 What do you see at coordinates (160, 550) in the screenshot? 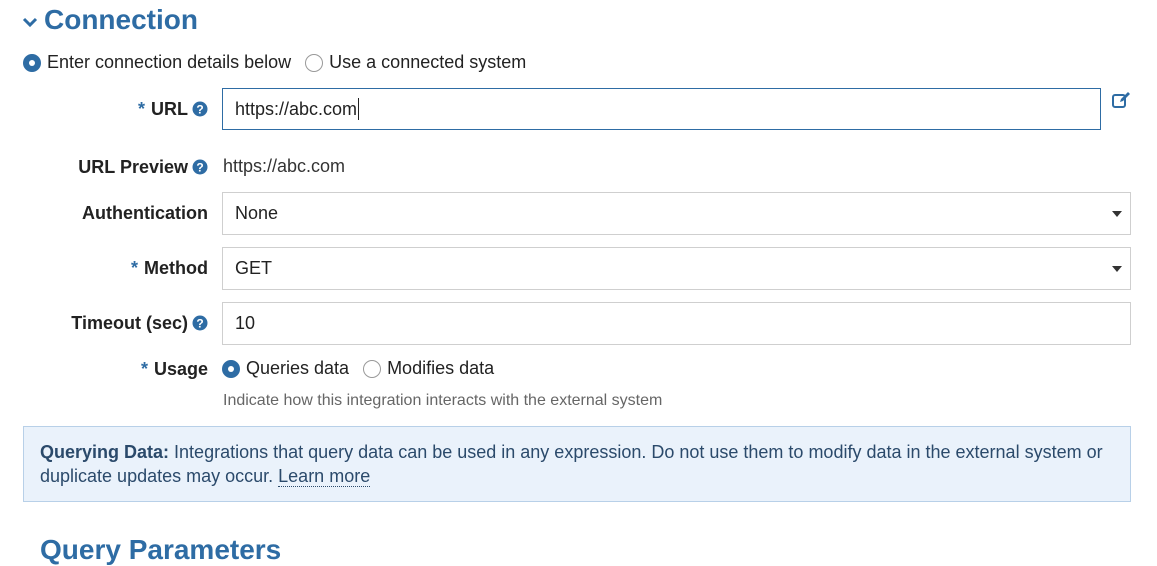
I see `section-header-next: Query Parameters` at bounding box center [160, 550].